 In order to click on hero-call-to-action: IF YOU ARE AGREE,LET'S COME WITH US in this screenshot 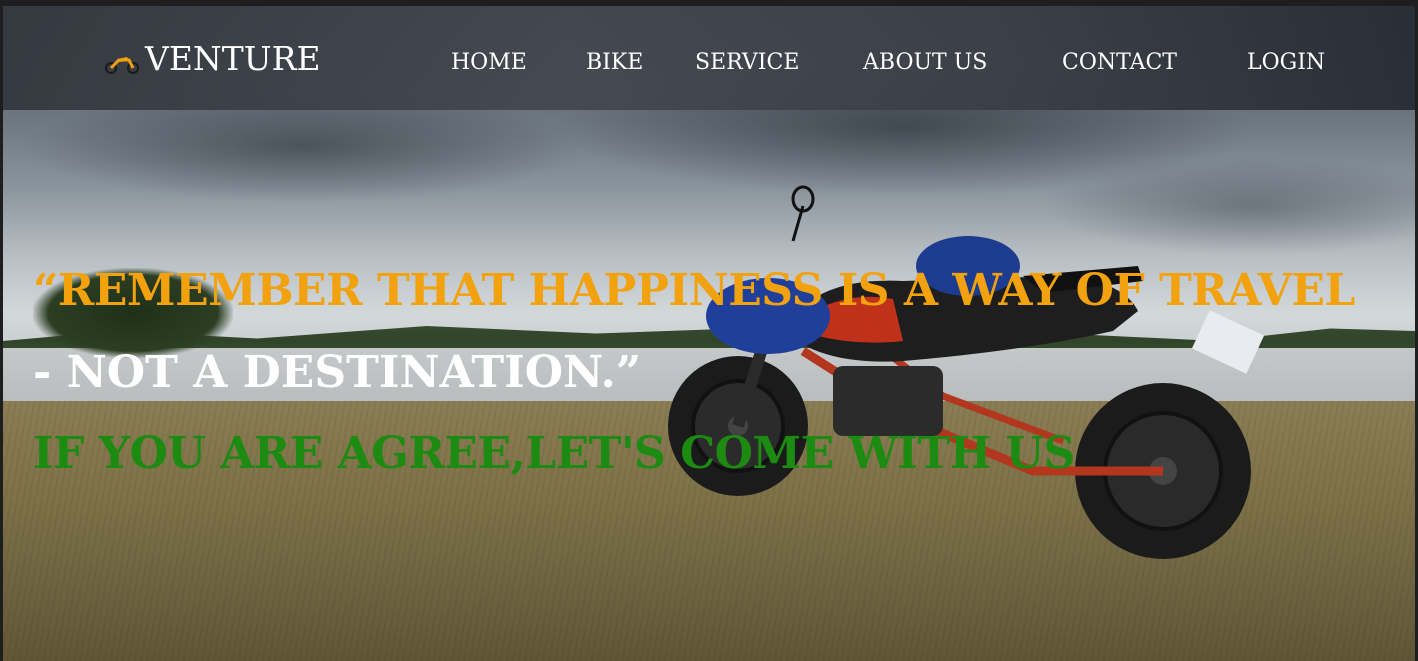, I will do `click(554, 453)`.